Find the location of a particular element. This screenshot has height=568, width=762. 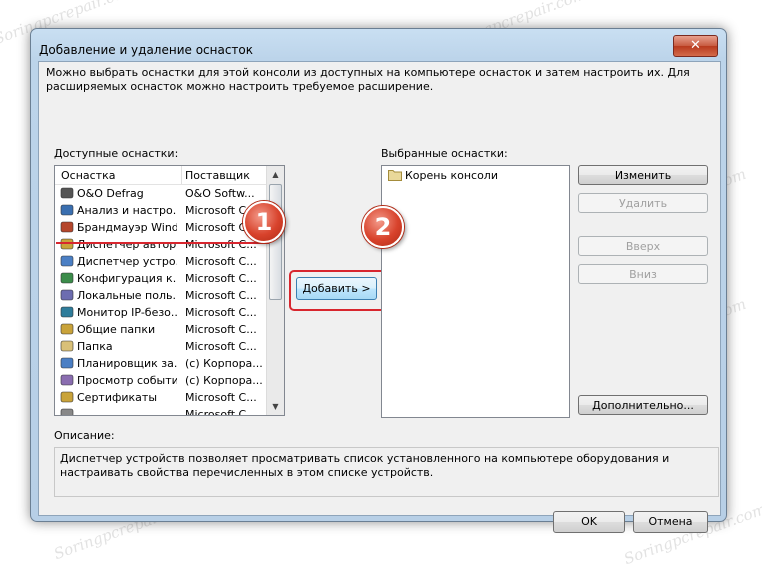

scroll-down-icon: ▼ is located at coordinates (275, 406).